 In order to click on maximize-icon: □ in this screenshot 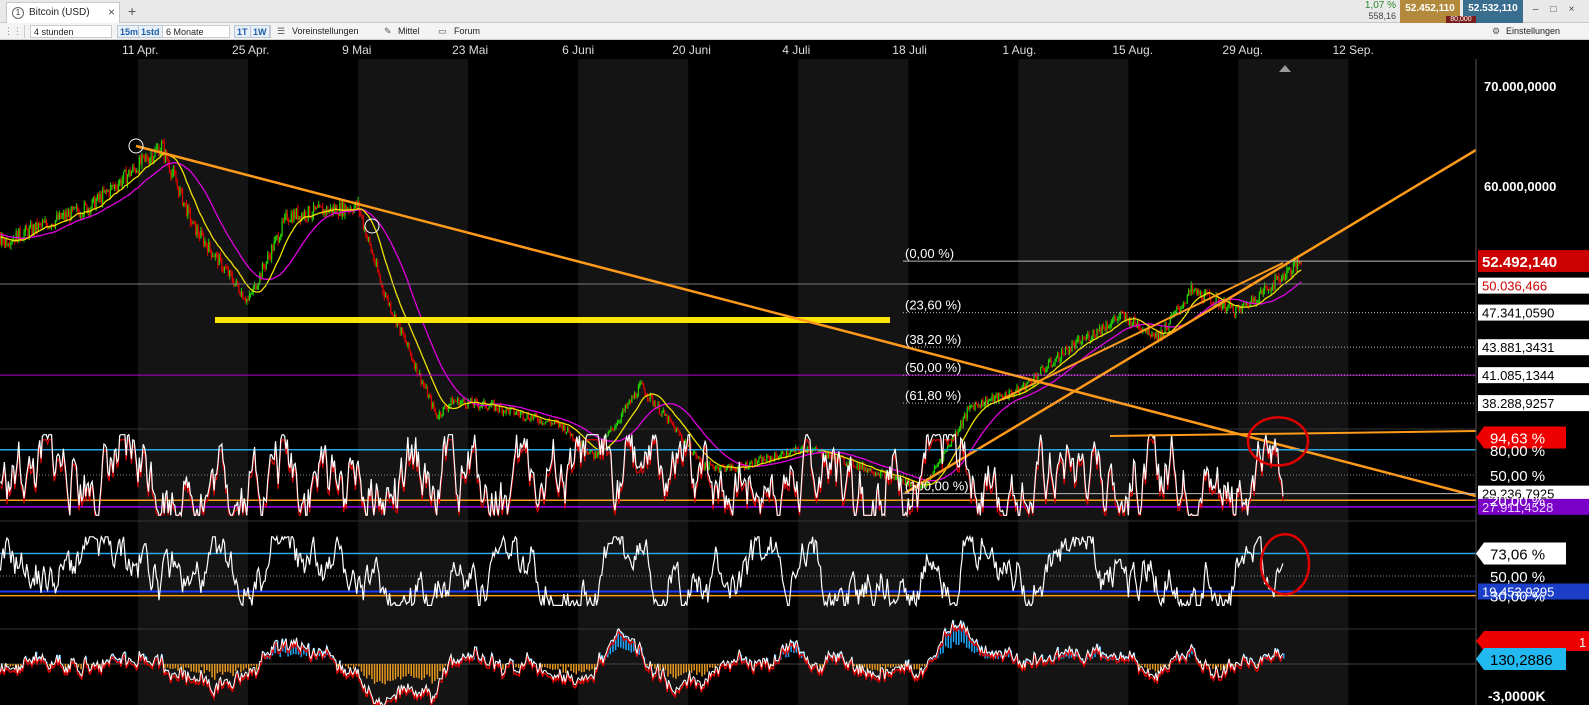, I will do `click(1553, 10)`.